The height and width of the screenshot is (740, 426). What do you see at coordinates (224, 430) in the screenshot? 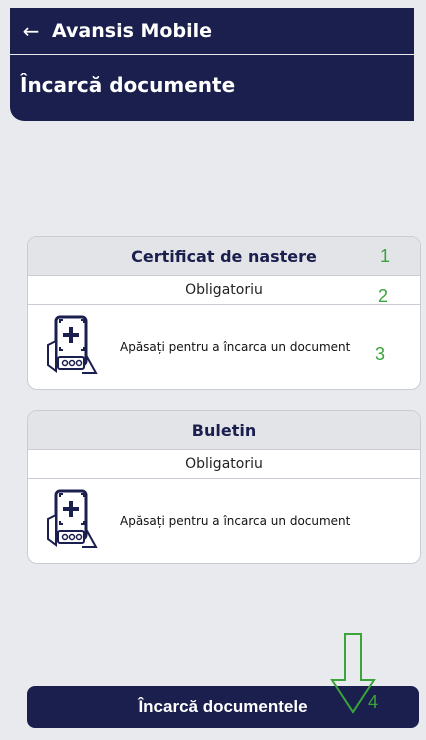
I see `document-title: Buletin` at bounding box center [224, 430].